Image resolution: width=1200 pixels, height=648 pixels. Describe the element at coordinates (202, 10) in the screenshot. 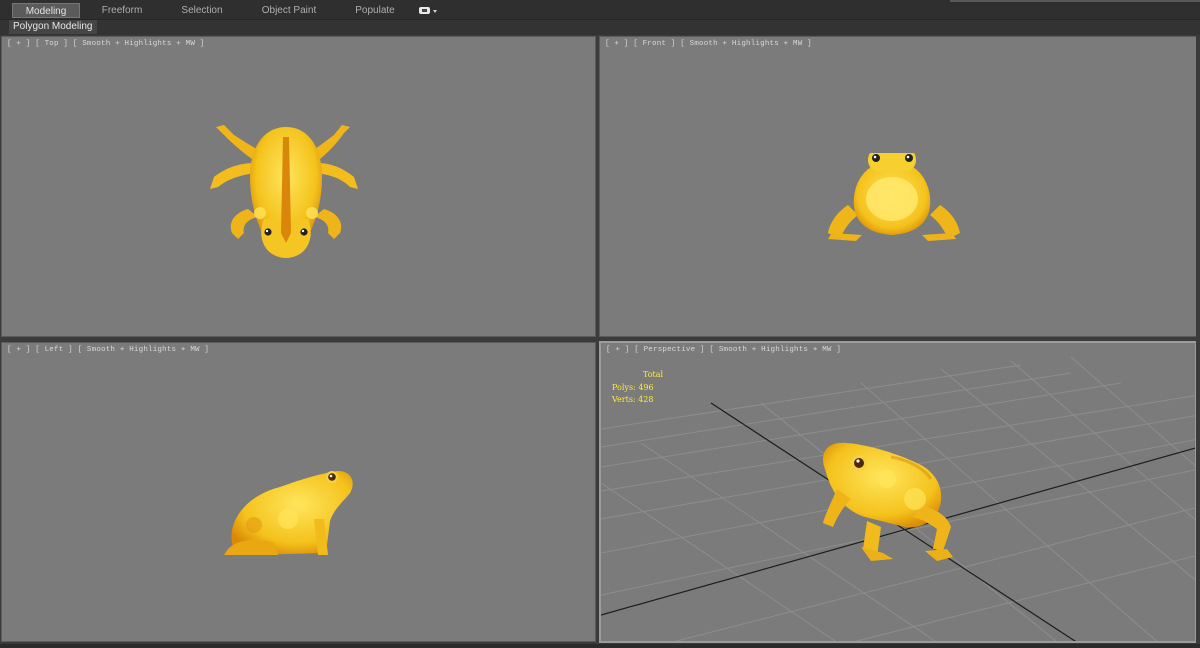

I see `tab-selection: Selection` at that location.